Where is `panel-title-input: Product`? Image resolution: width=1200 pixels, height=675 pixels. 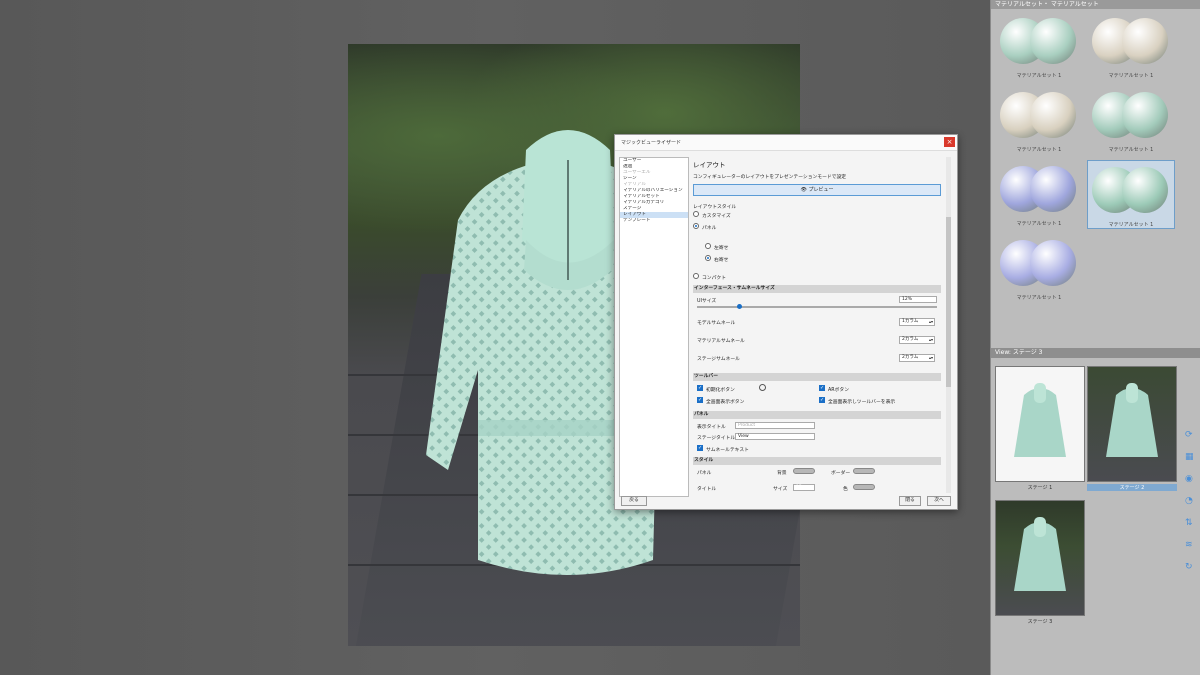
panel-title-input: Product is located at coordinates (775, 425).